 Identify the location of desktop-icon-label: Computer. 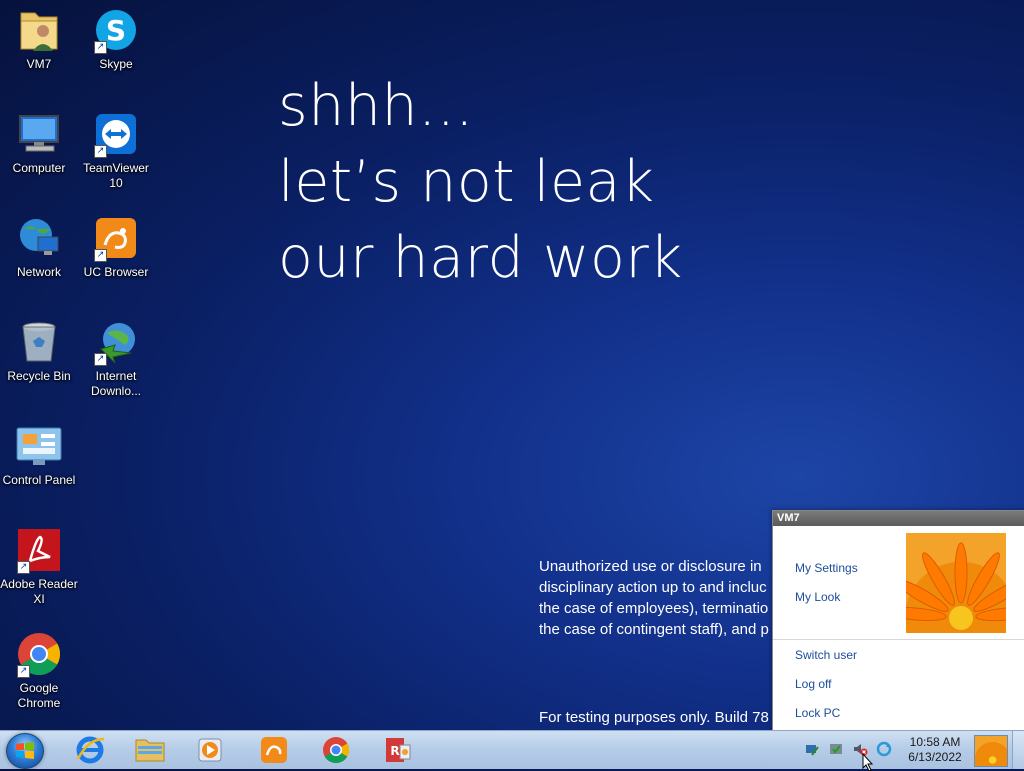
(39, 168).